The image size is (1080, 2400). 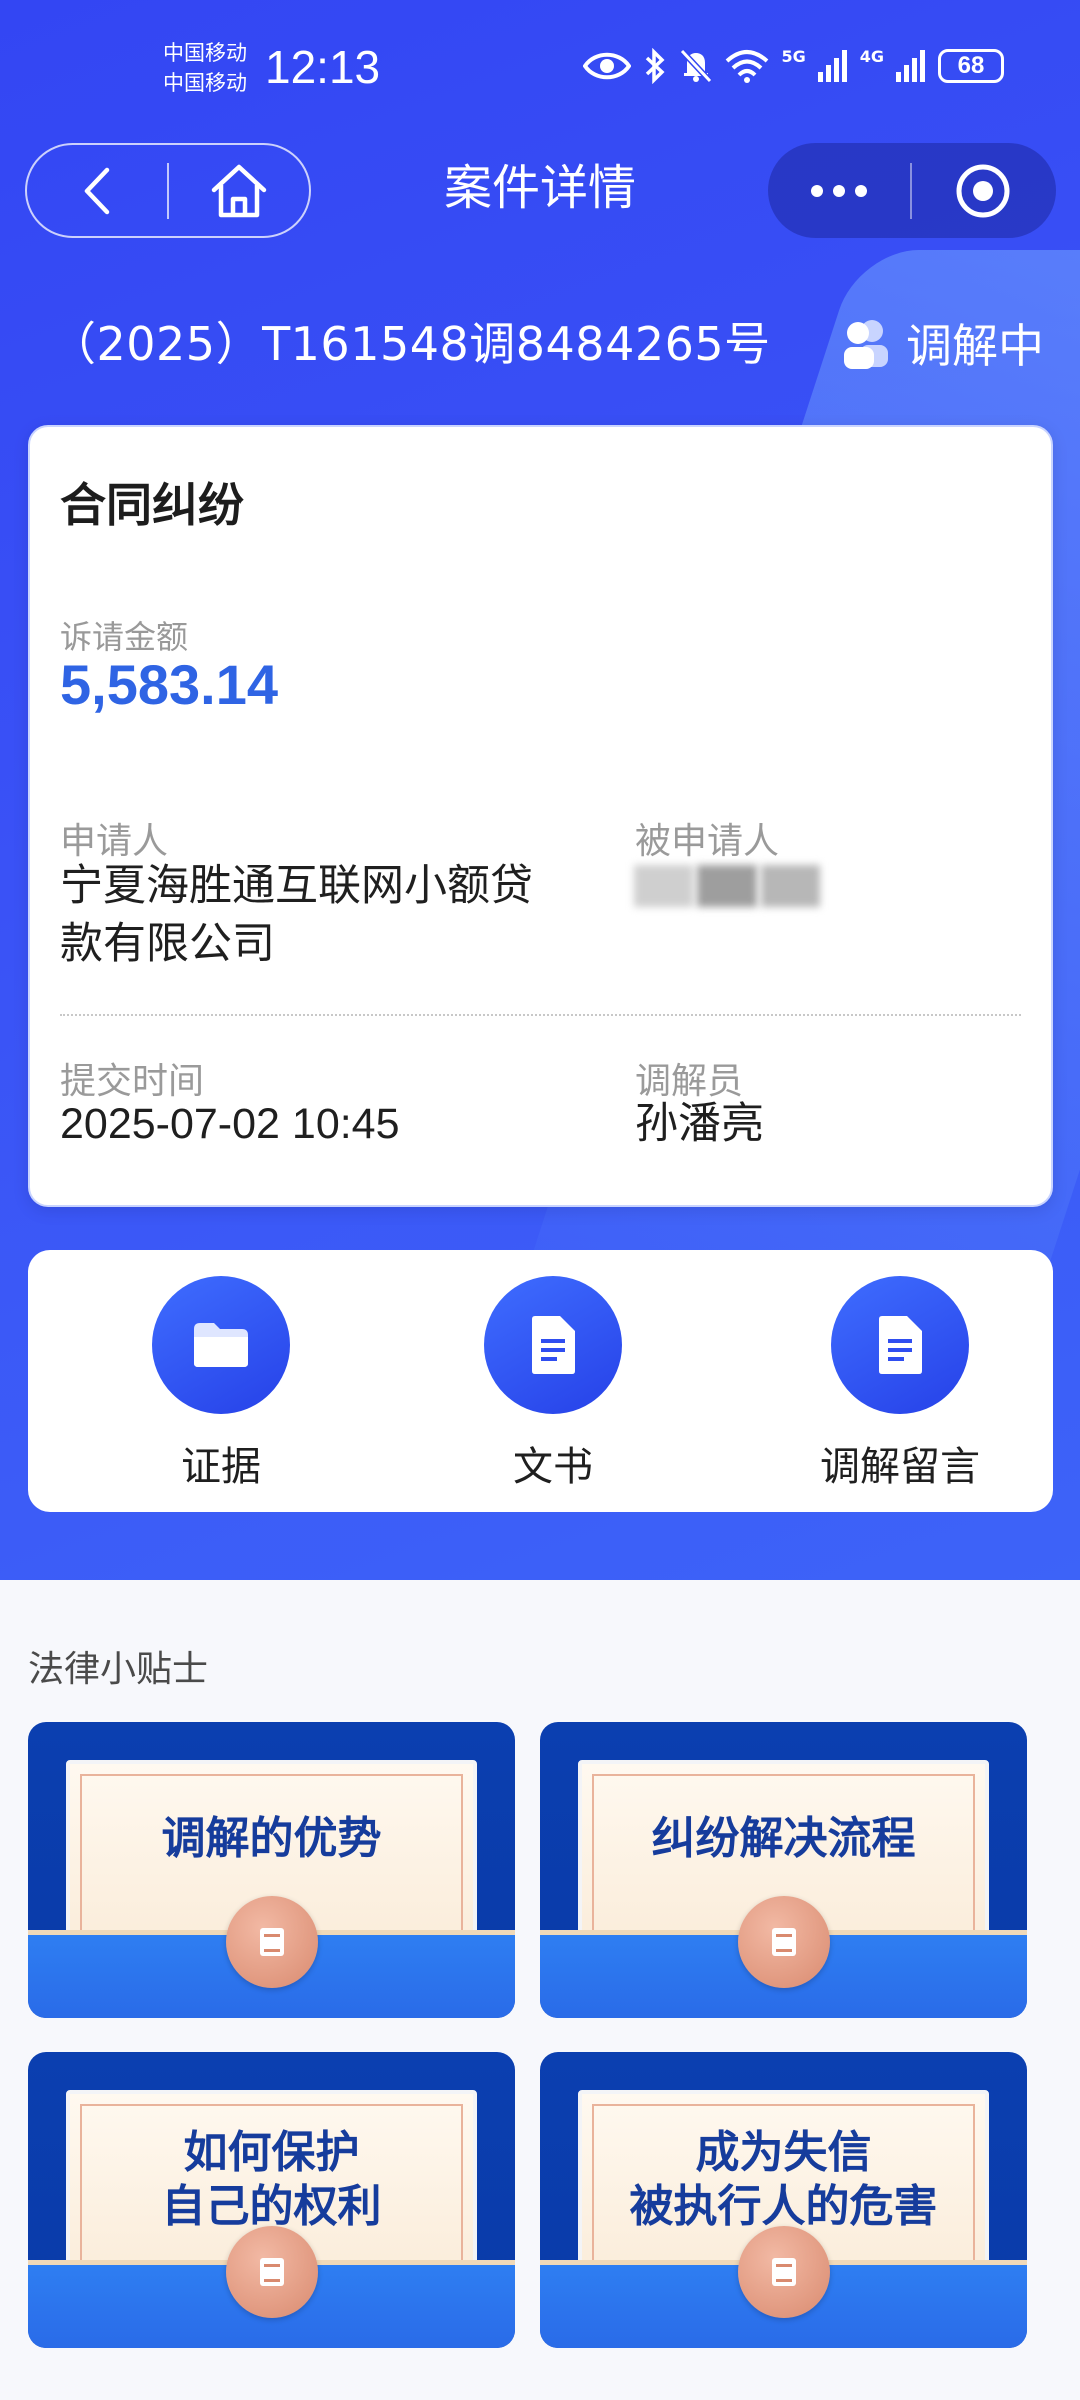 I want to click on more-icon, so click(x=839, y=190).